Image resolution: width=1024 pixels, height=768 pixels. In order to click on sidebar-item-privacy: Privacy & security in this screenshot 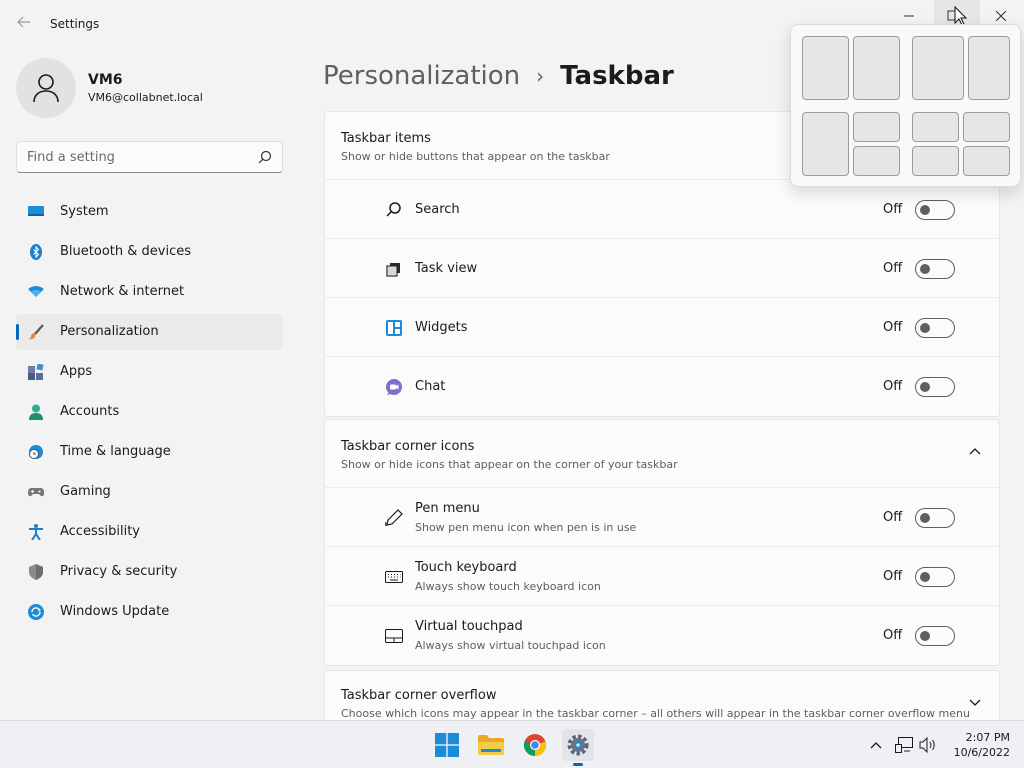, I will do `click(149, 572)`.